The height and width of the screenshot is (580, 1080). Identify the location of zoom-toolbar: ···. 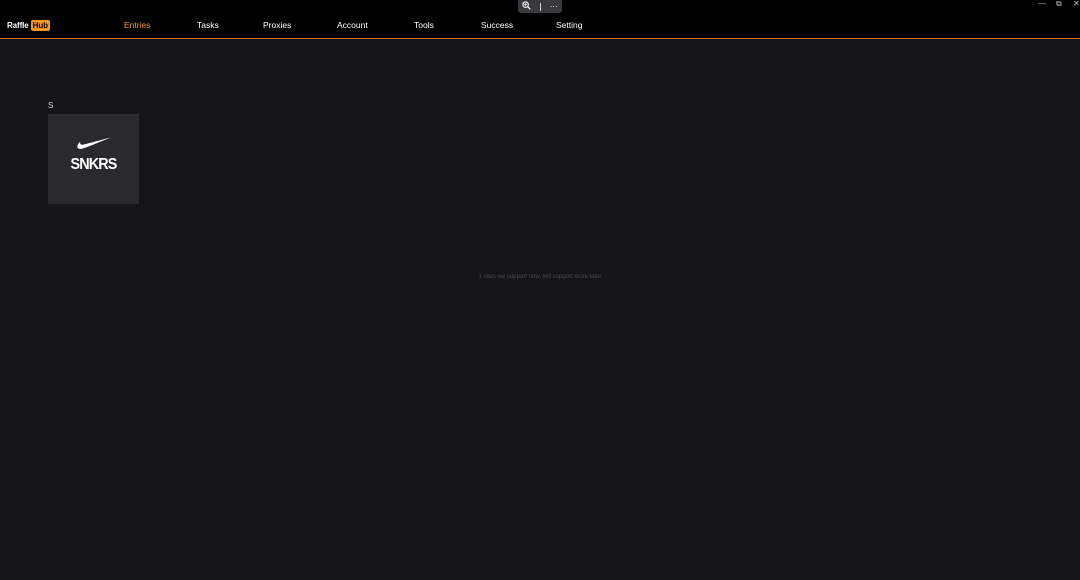
(540, 6).